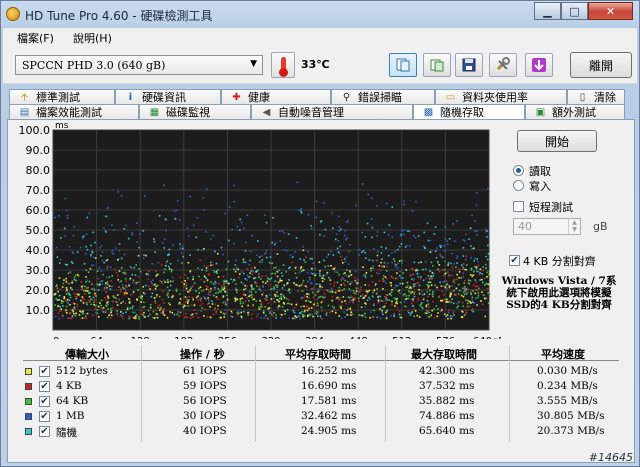  What do you see at coordinates (547, 226) in the screenshot?
I see `size-input: 40 ▲ ▼` at bounding box center [547, 226].